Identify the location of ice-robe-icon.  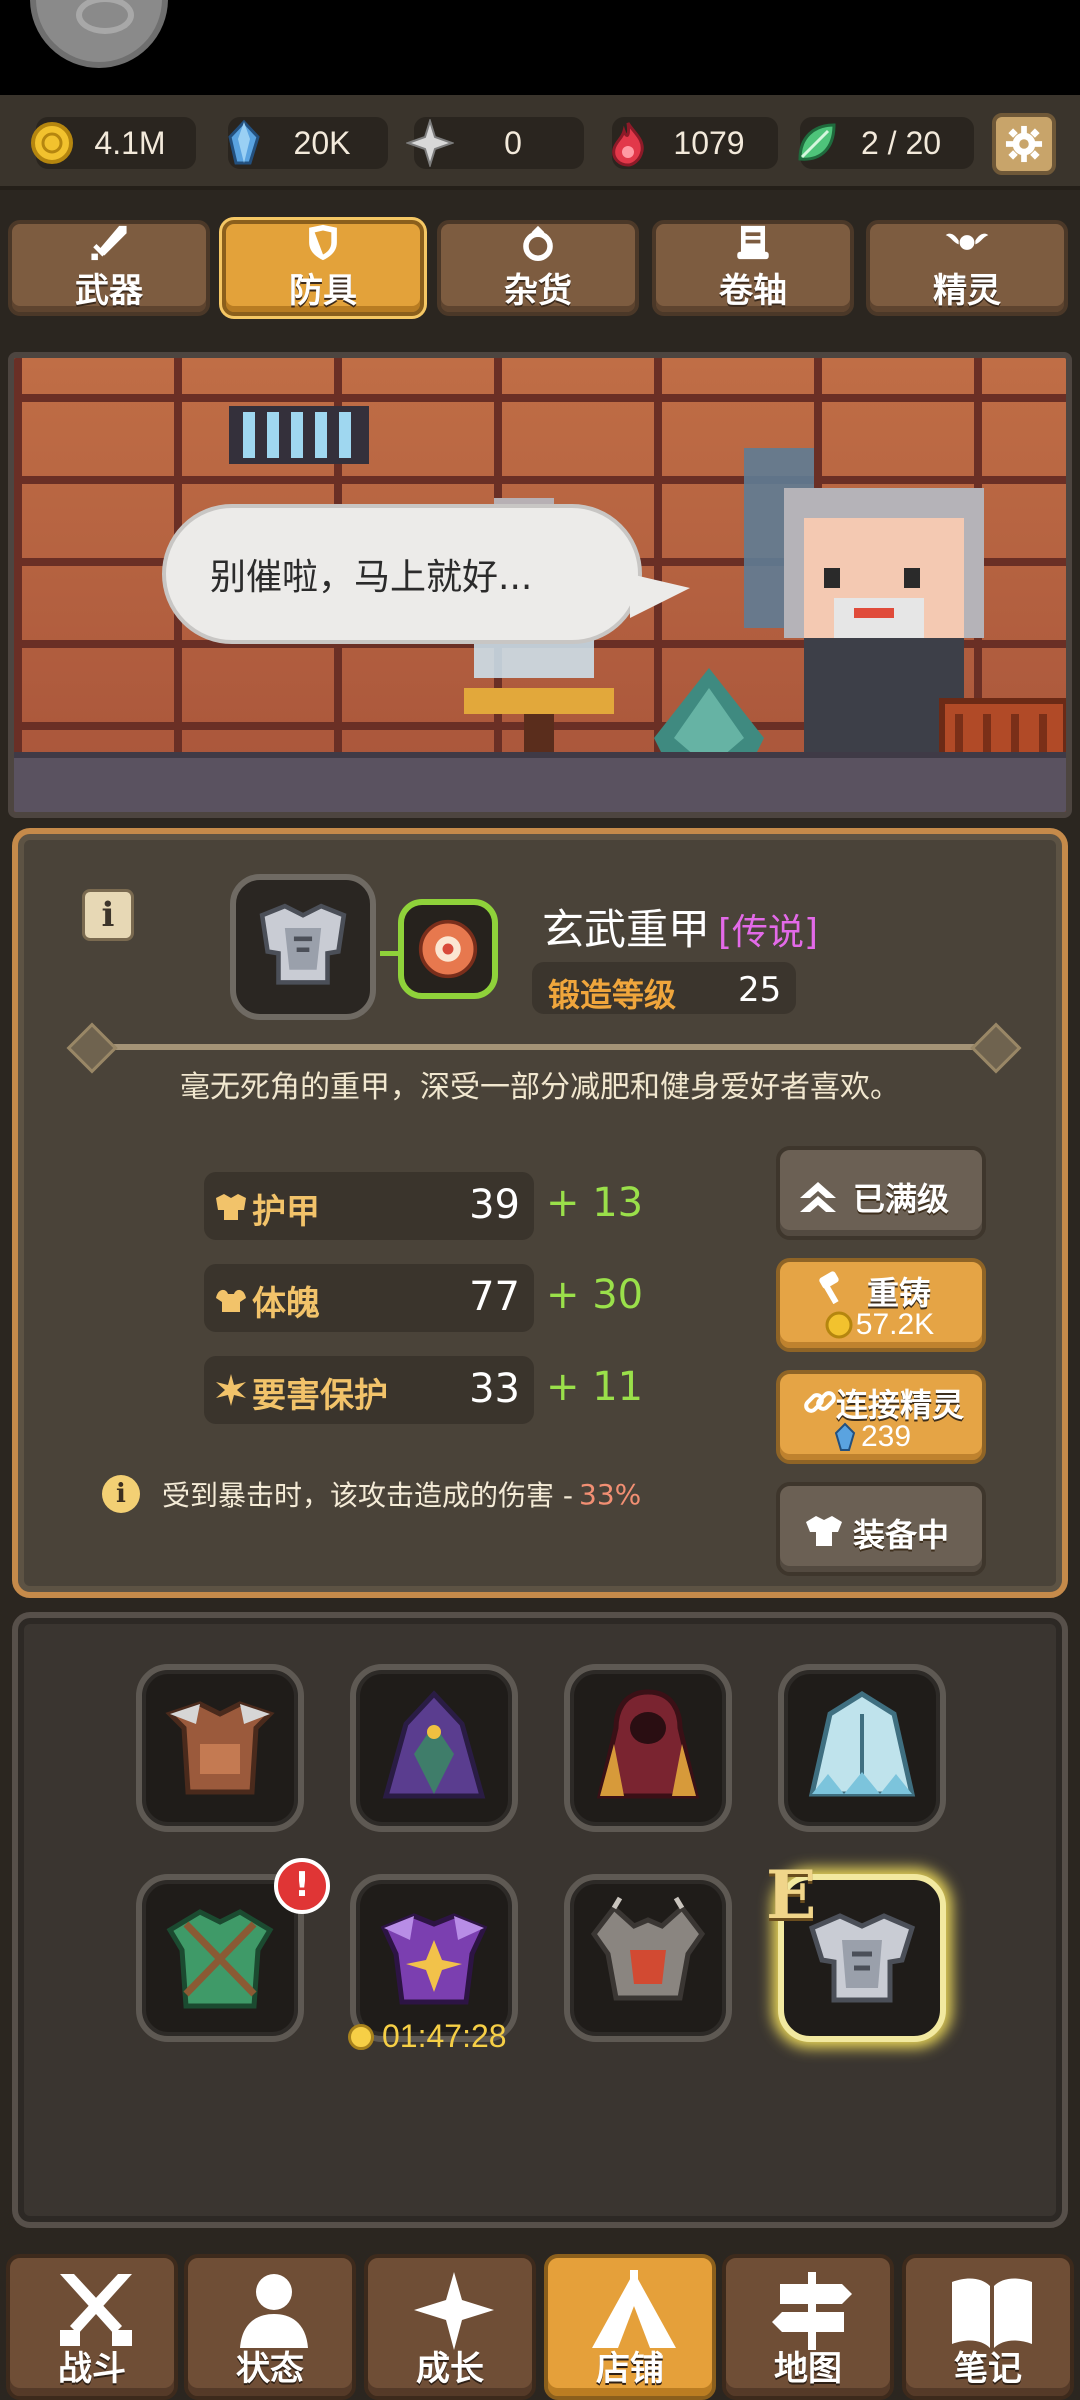
(862, 1744).